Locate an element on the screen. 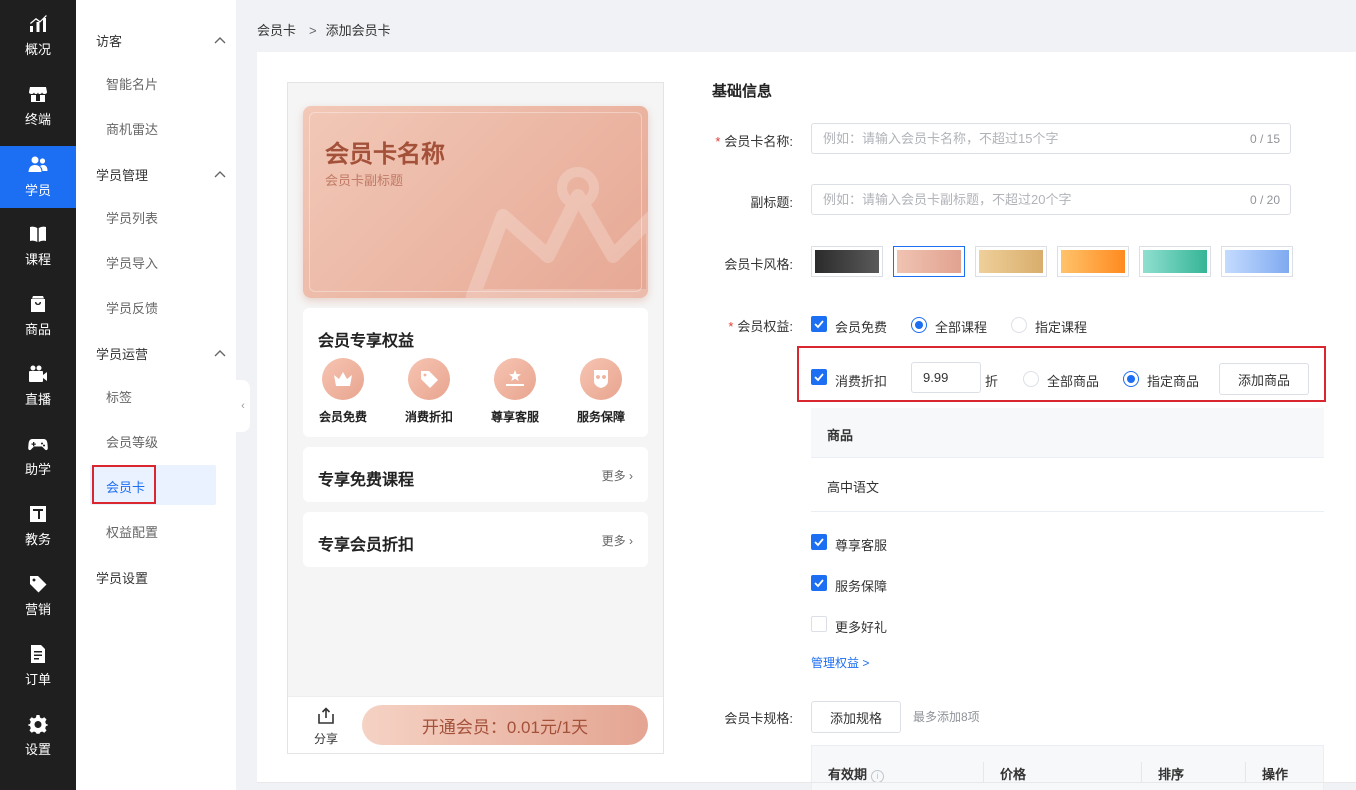 This screenshot has height=790, width=1356. discount-value-input: 9.99 is located at coordinates (946, 377).